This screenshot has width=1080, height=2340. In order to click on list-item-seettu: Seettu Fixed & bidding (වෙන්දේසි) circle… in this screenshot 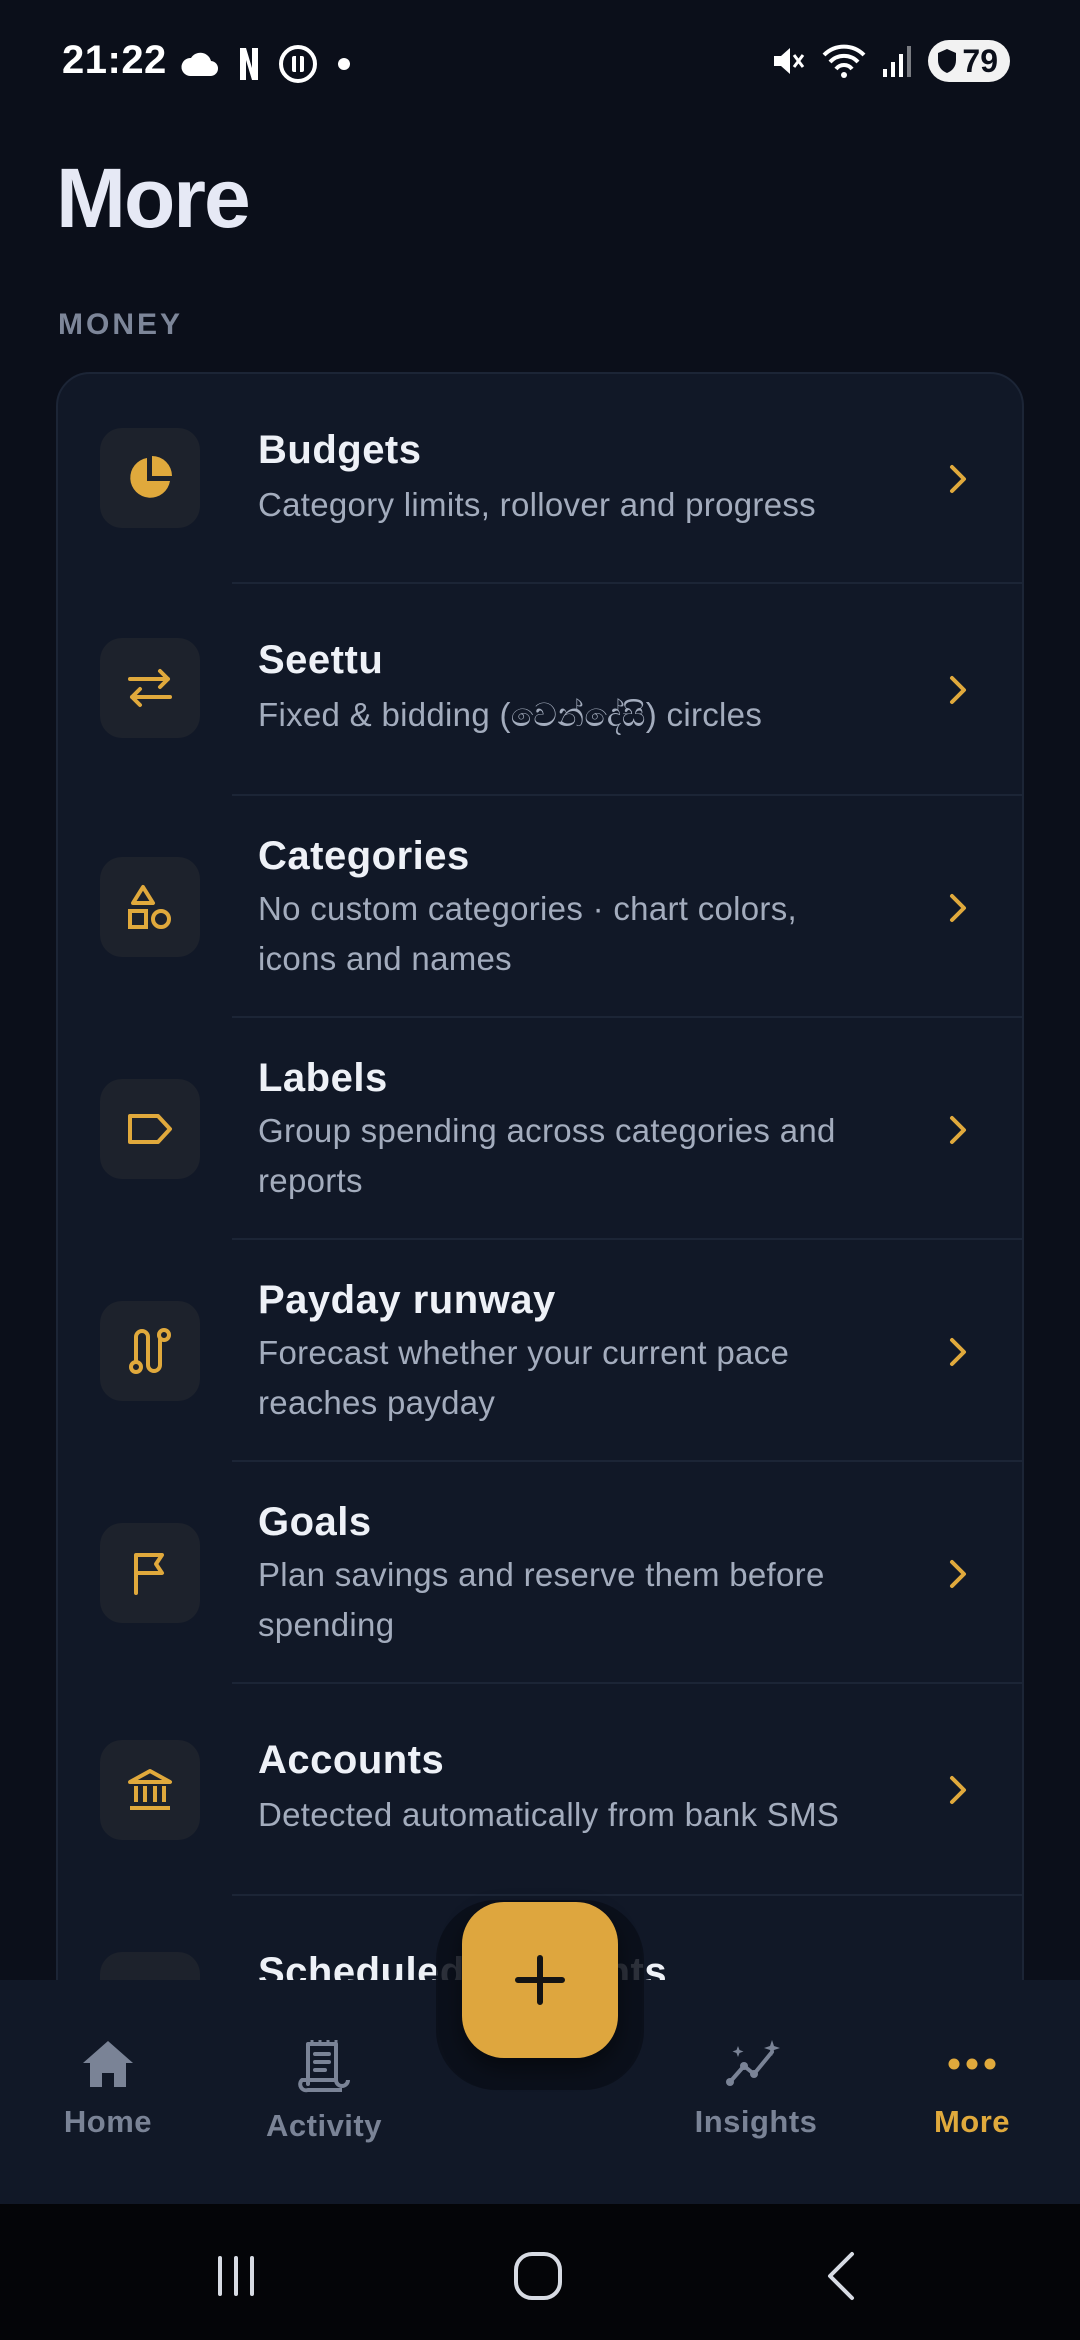, I will do `click(540, 690)`.